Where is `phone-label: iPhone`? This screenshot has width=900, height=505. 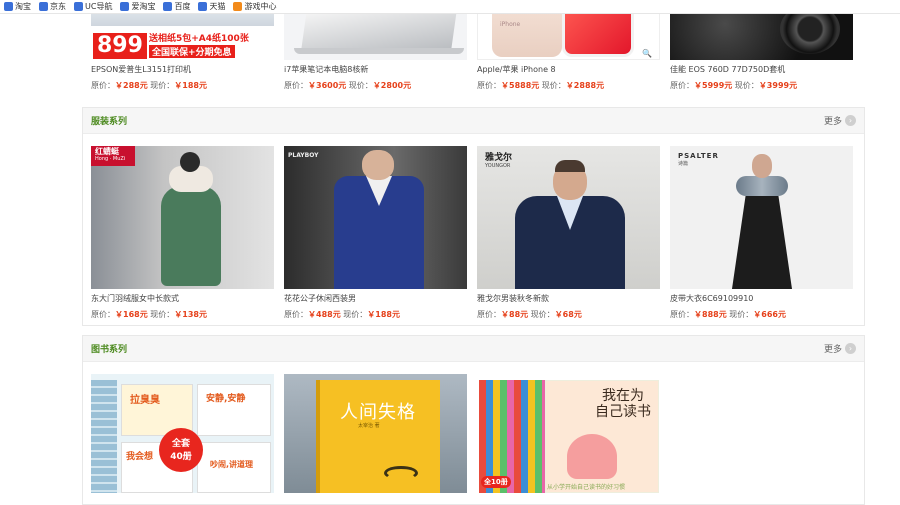 phone-label: iPhone is located at coordinates (510, 24).